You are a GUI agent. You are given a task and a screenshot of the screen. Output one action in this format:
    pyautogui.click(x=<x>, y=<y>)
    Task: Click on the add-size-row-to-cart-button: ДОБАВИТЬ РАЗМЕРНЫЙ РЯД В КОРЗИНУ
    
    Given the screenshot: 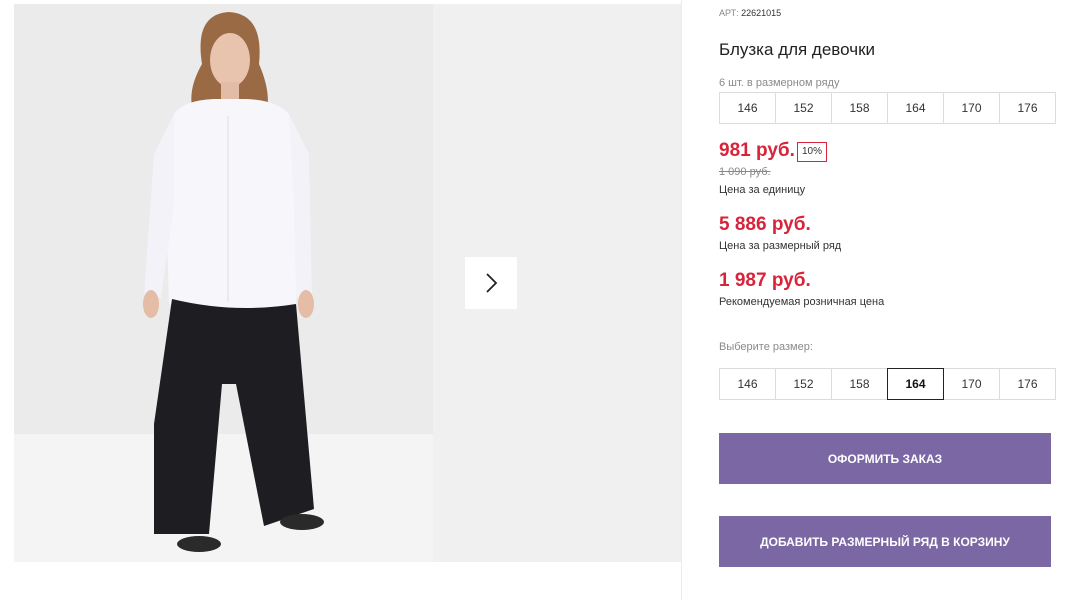 What is the action you would take?
    pyautogui.click(x=885, y=541)
    